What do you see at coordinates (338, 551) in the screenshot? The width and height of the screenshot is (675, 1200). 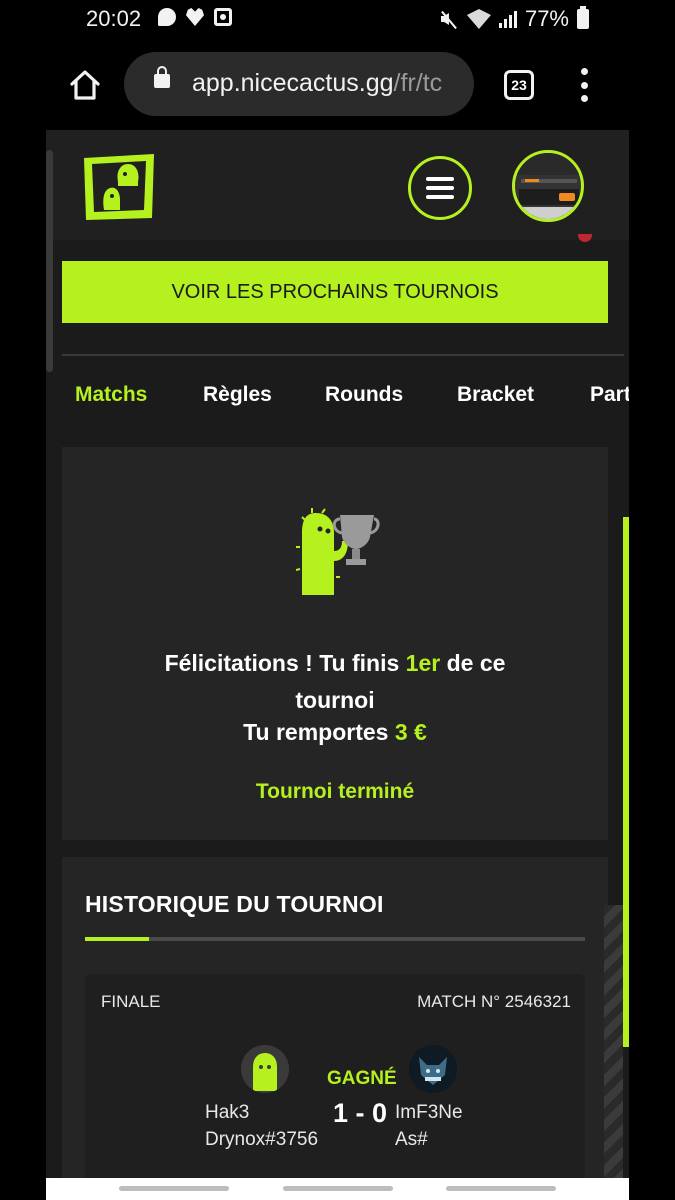 I see `cactus-trophy-icon` at bounding box center [338, 551].